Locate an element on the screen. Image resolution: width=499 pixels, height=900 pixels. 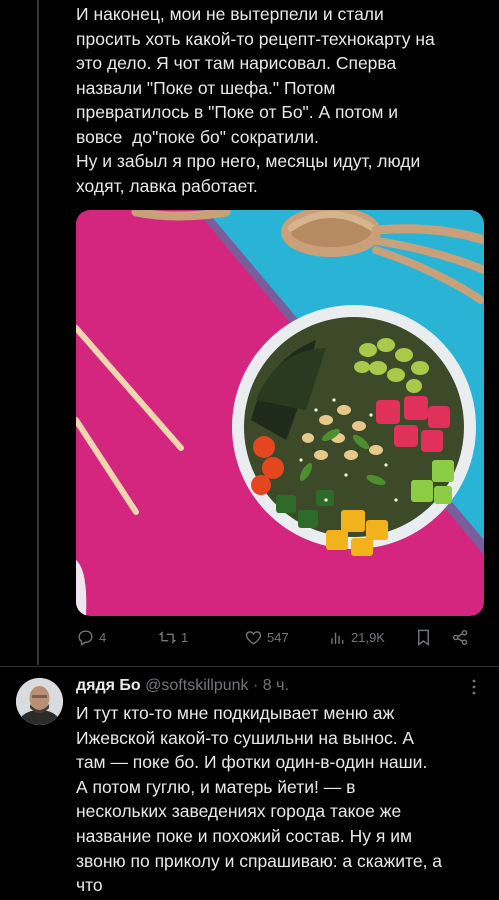
post-time: 8 ч. is located at coordinates (276, 685).